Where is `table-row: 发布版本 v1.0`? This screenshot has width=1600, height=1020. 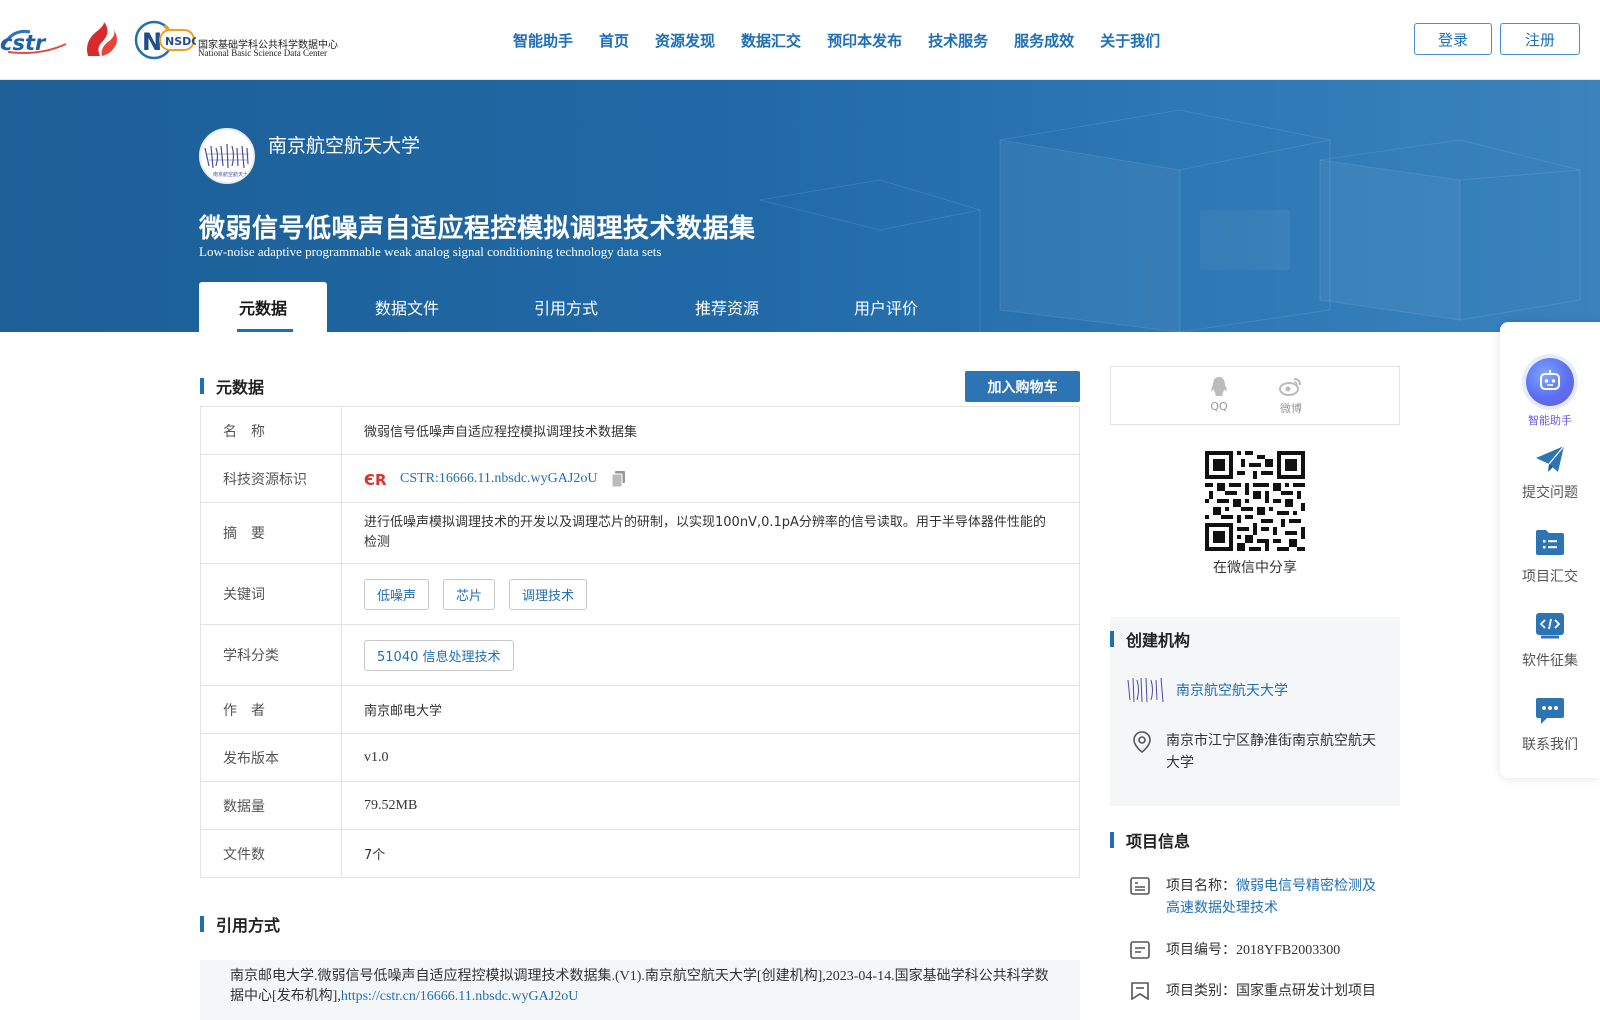 table-row: 发布版本 v1.0 is located at coordinates (640, 757).